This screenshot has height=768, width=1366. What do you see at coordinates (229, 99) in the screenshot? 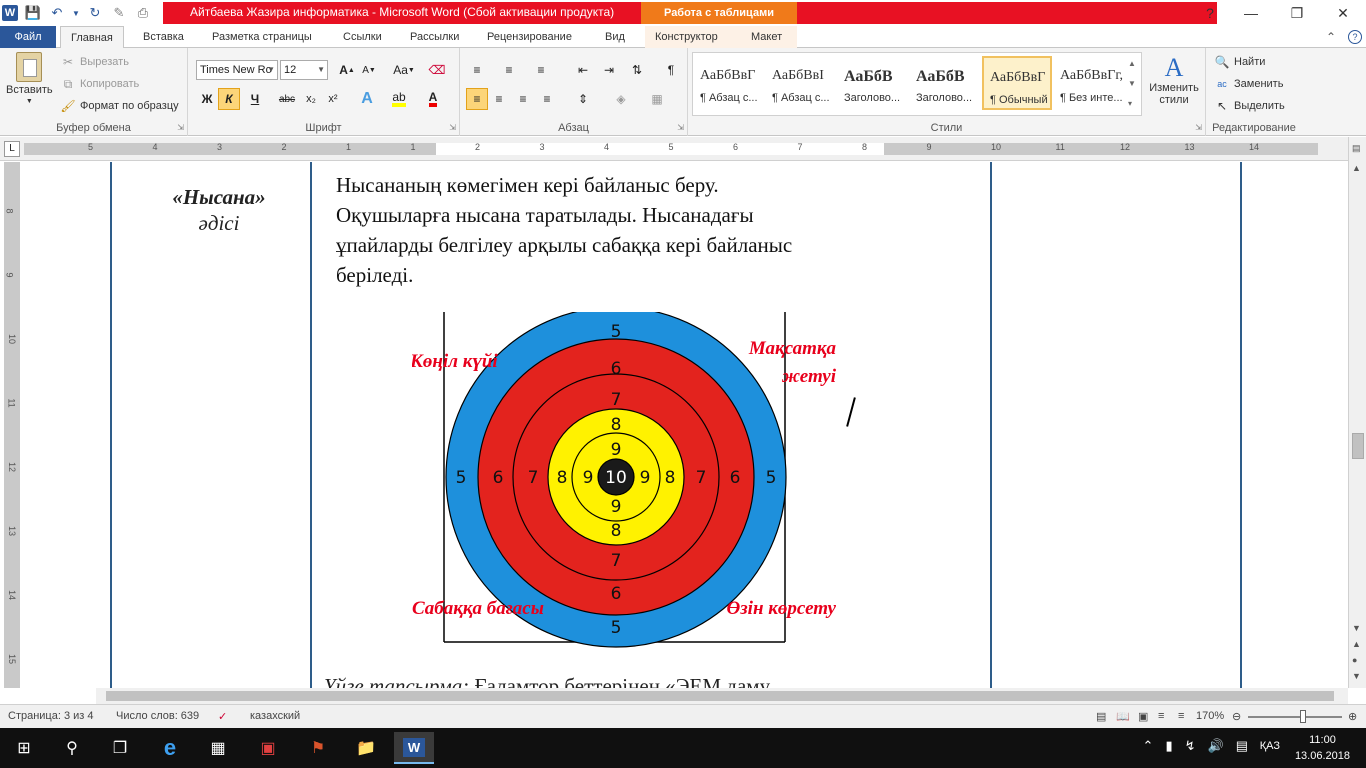
I see `italic-button: К` at bounding box center [229, 99].